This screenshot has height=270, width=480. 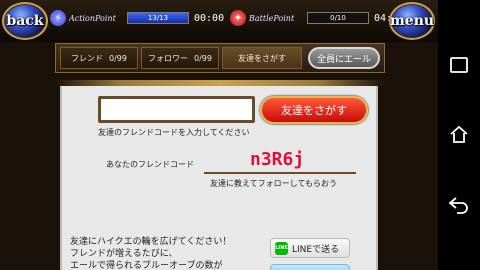 I want to click on action-point-bar: 13/13, so click(x=158, y=18).